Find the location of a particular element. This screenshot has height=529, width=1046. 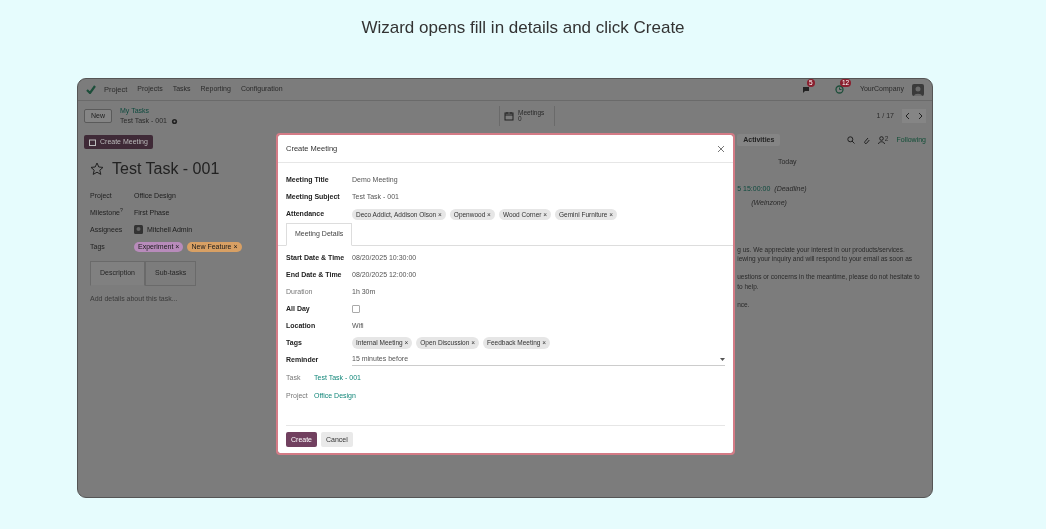

caption: Wizard opens fill in details and click Create is located at coordinates (523, 28).